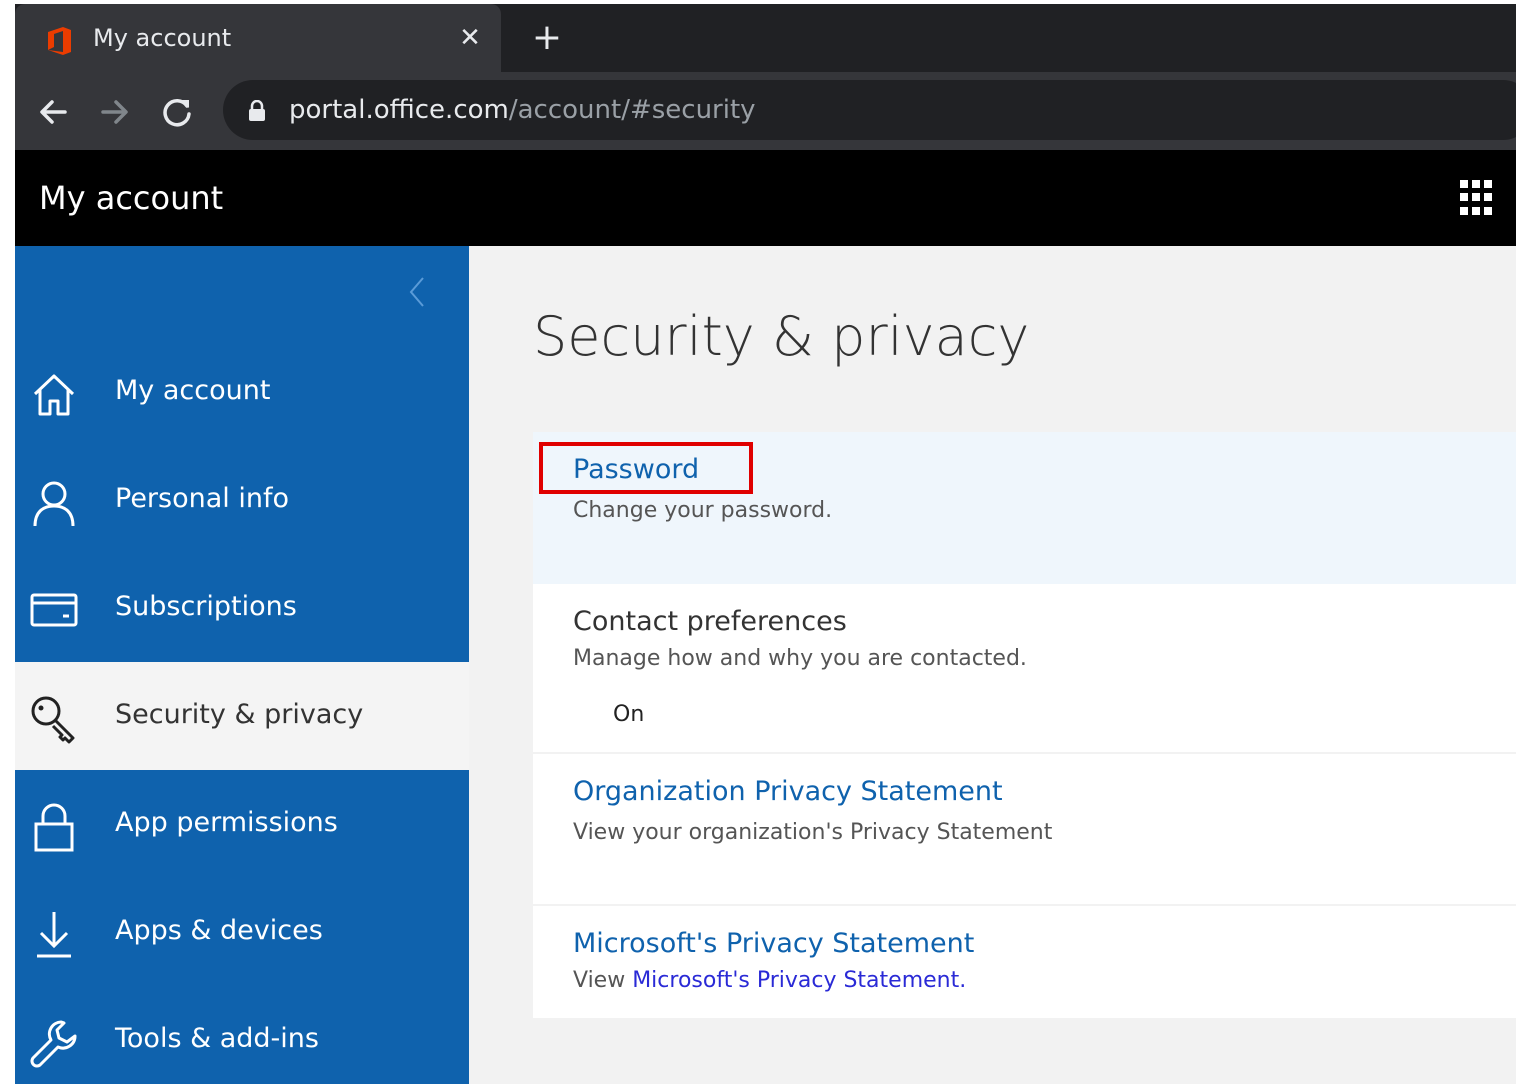 The height and width of the screenshot is (1084, 1516). I want to click on sidebar-item-subscriptions: Subscriptions, so click(242, 608).